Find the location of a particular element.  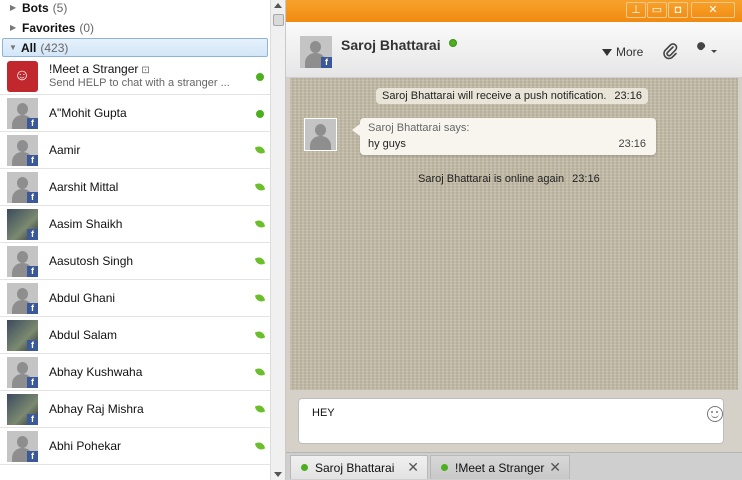

collapse-arrow-icon: ▼ is located at coordinates (13, 47).